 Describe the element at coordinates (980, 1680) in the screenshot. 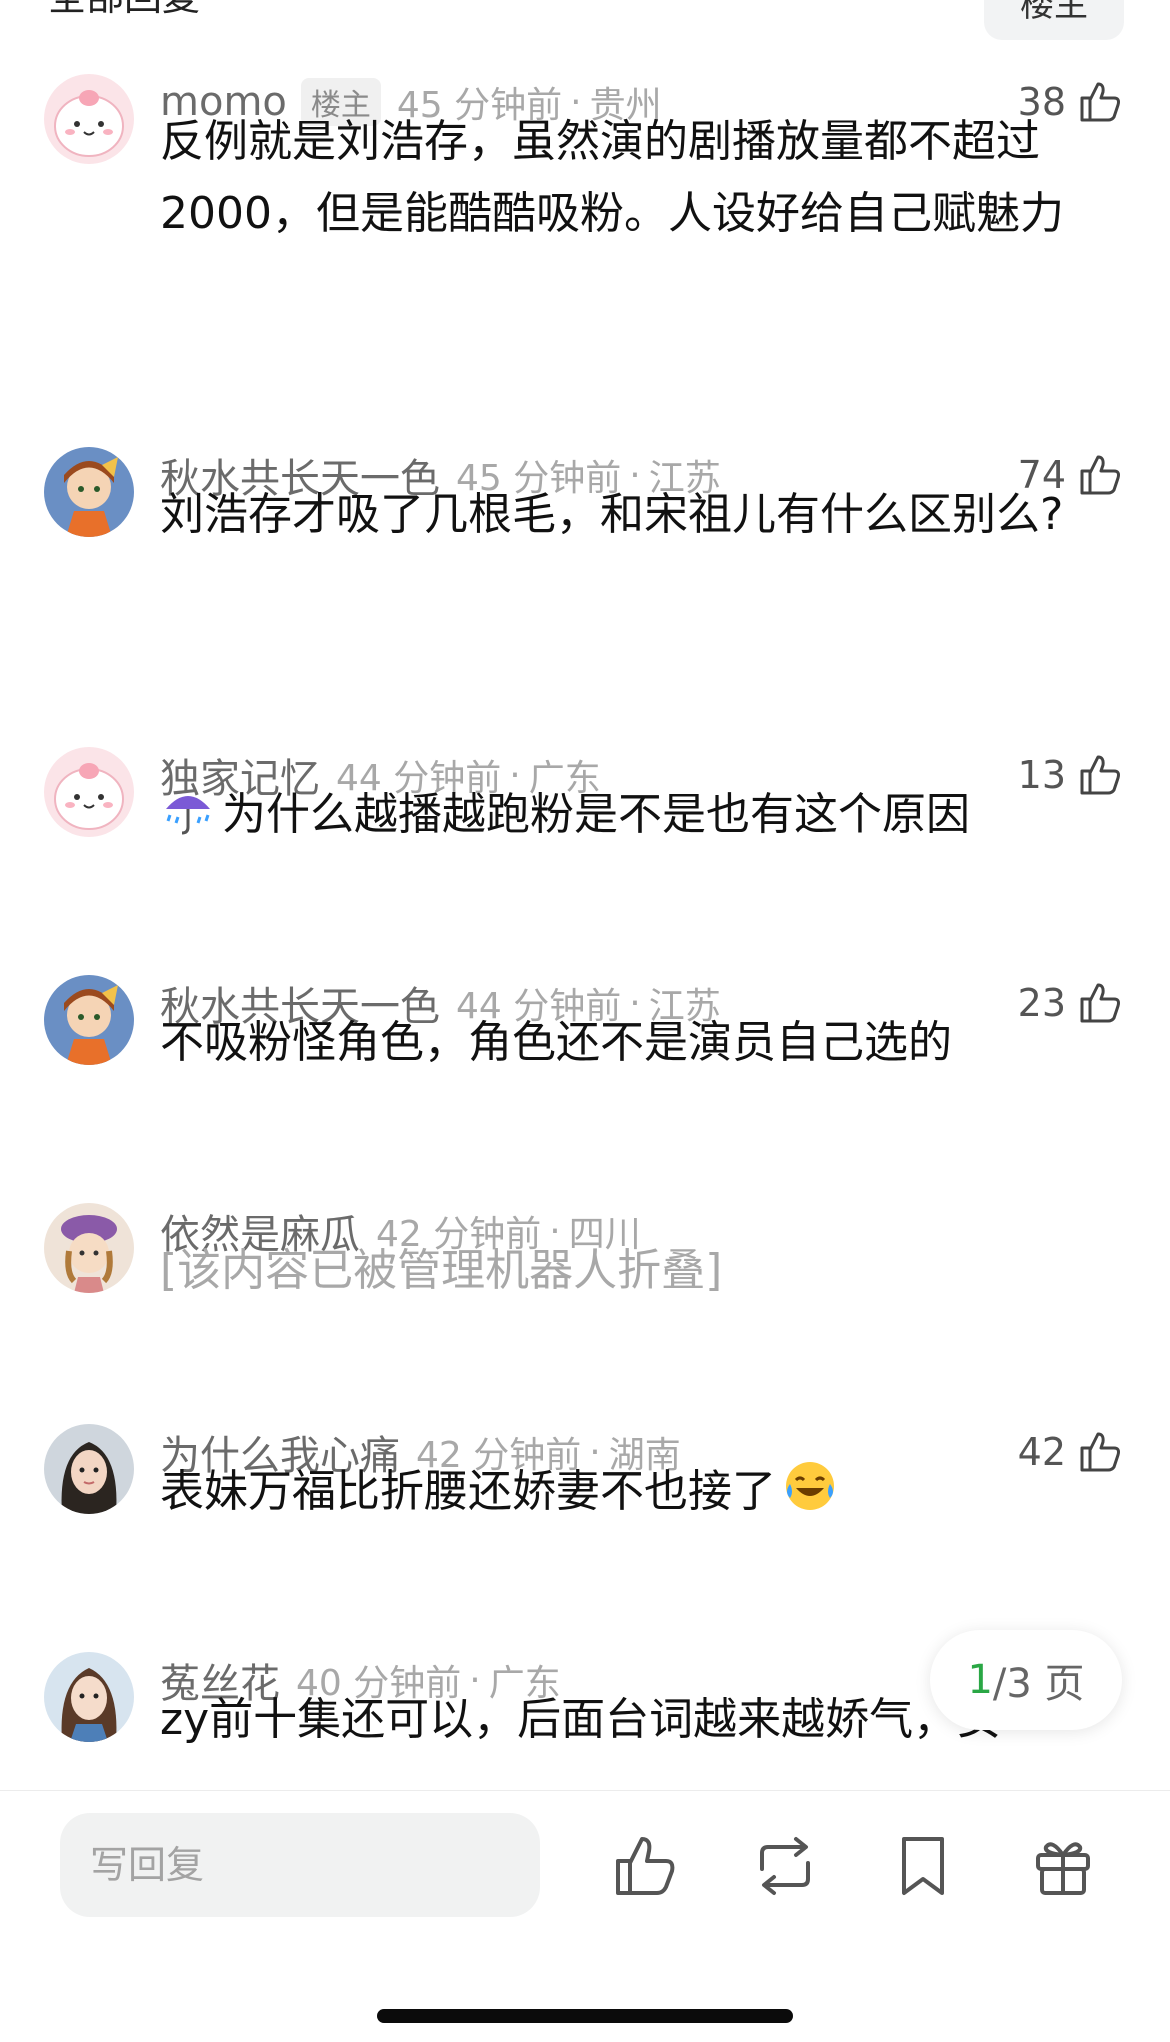

I see `current-page: 1` at that location.